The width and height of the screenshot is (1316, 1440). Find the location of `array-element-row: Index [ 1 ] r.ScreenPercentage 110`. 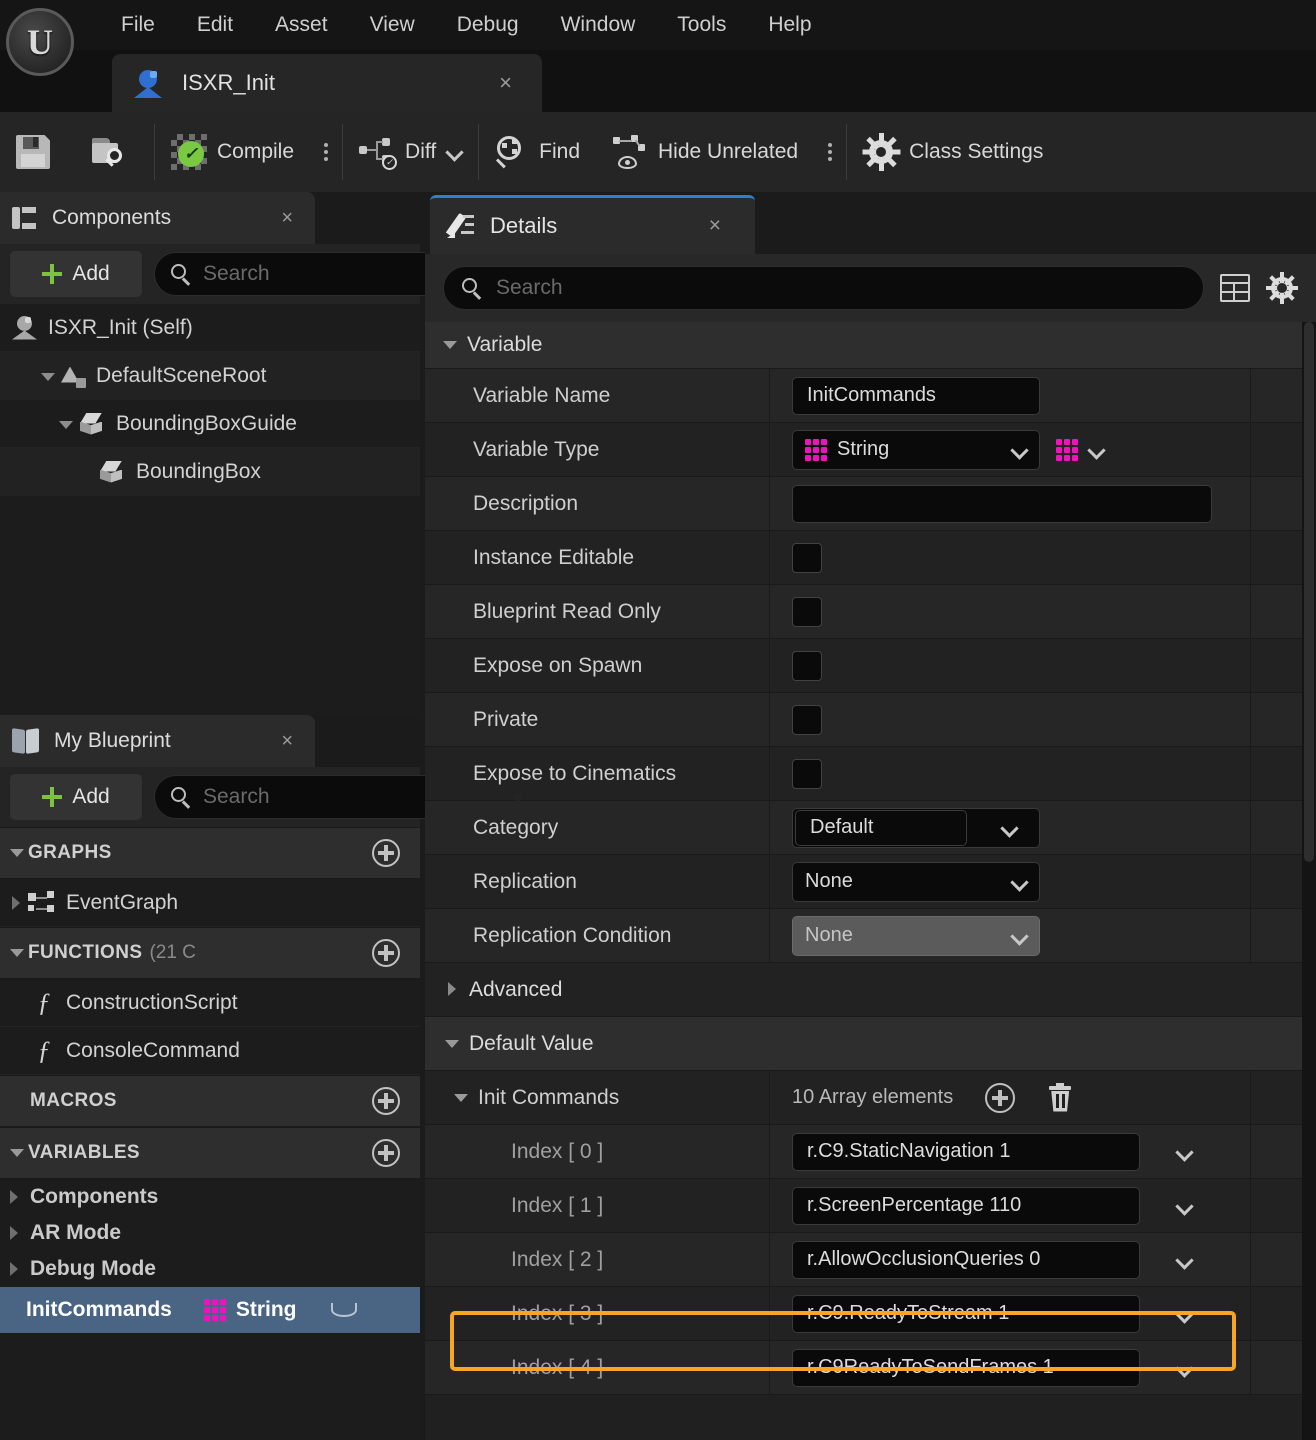

array-element-row: Index [ 1 ] r.ScreenPercentage 110 is located at coordinates (870, 1206).